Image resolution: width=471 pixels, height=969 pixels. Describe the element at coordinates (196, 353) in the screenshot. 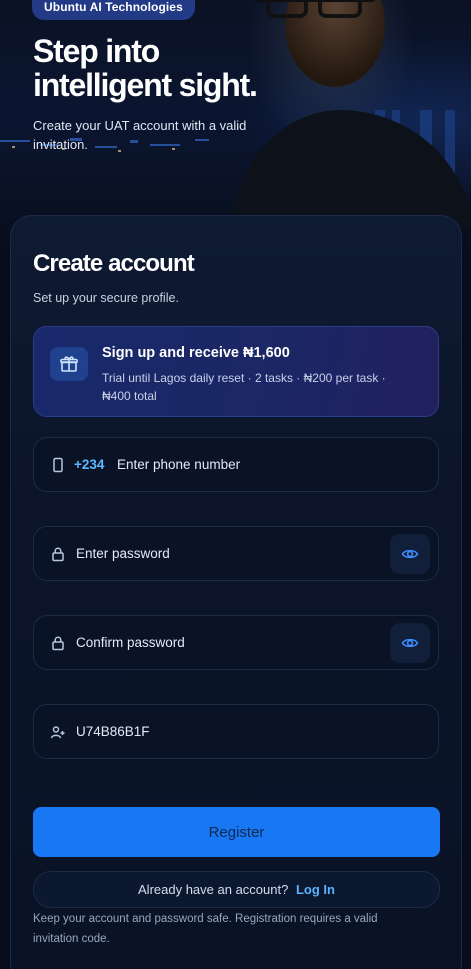

I see `promo-title: Sign up and receive ₦1,600` at that location.